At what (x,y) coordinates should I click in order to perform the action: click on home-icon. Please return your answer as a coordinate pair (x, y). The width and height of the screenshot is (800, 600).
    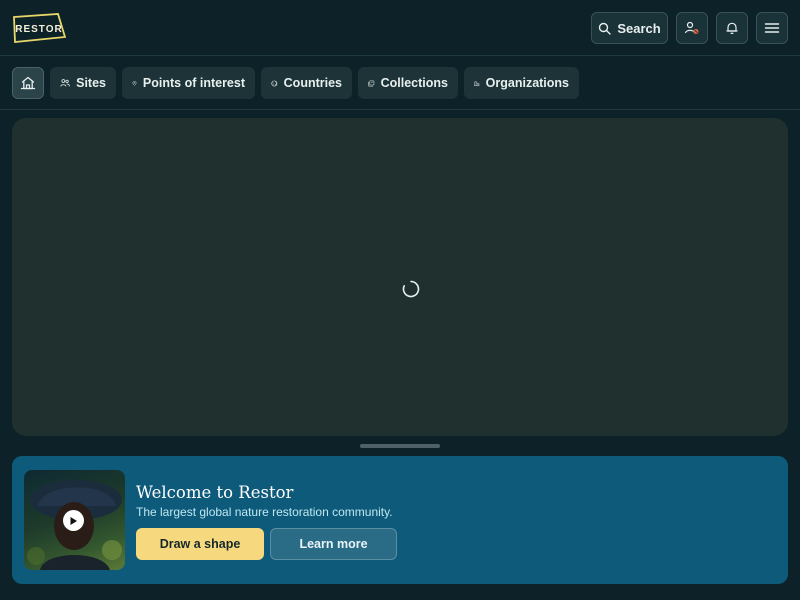
    Looking at the image, I should click on (28, 83).